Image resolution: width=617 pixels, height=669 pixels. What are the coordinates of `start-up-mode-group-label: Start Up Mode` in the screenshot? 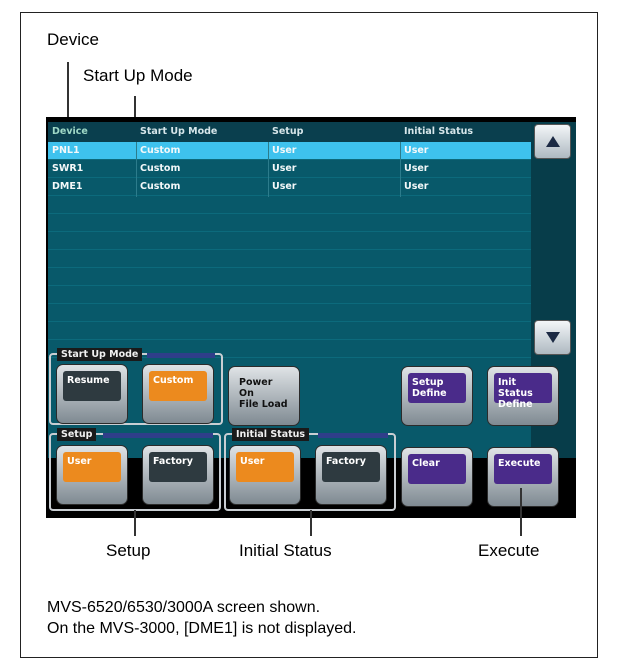 It's located at (100, 354).